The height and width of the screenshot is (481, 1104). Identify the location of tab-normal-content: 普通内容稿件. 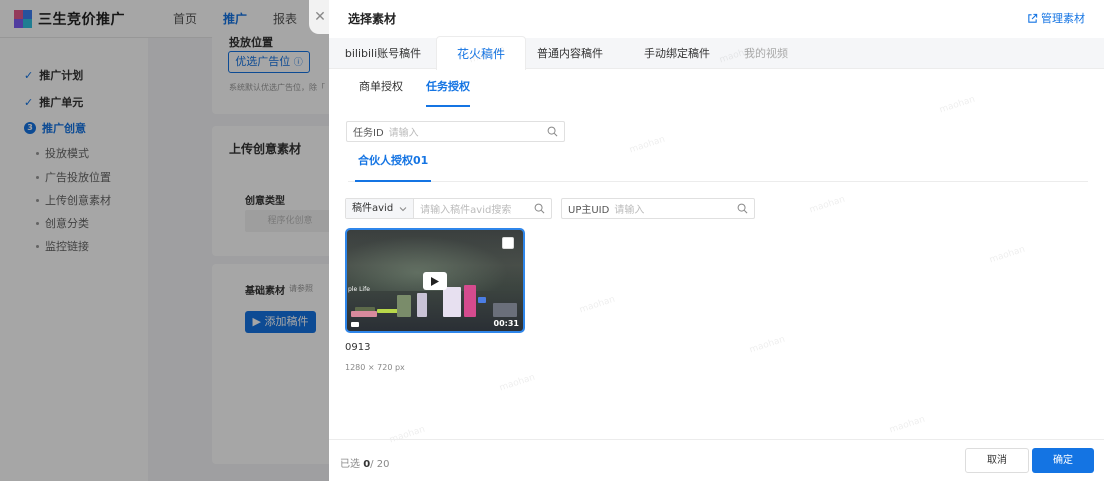
(570, 53).